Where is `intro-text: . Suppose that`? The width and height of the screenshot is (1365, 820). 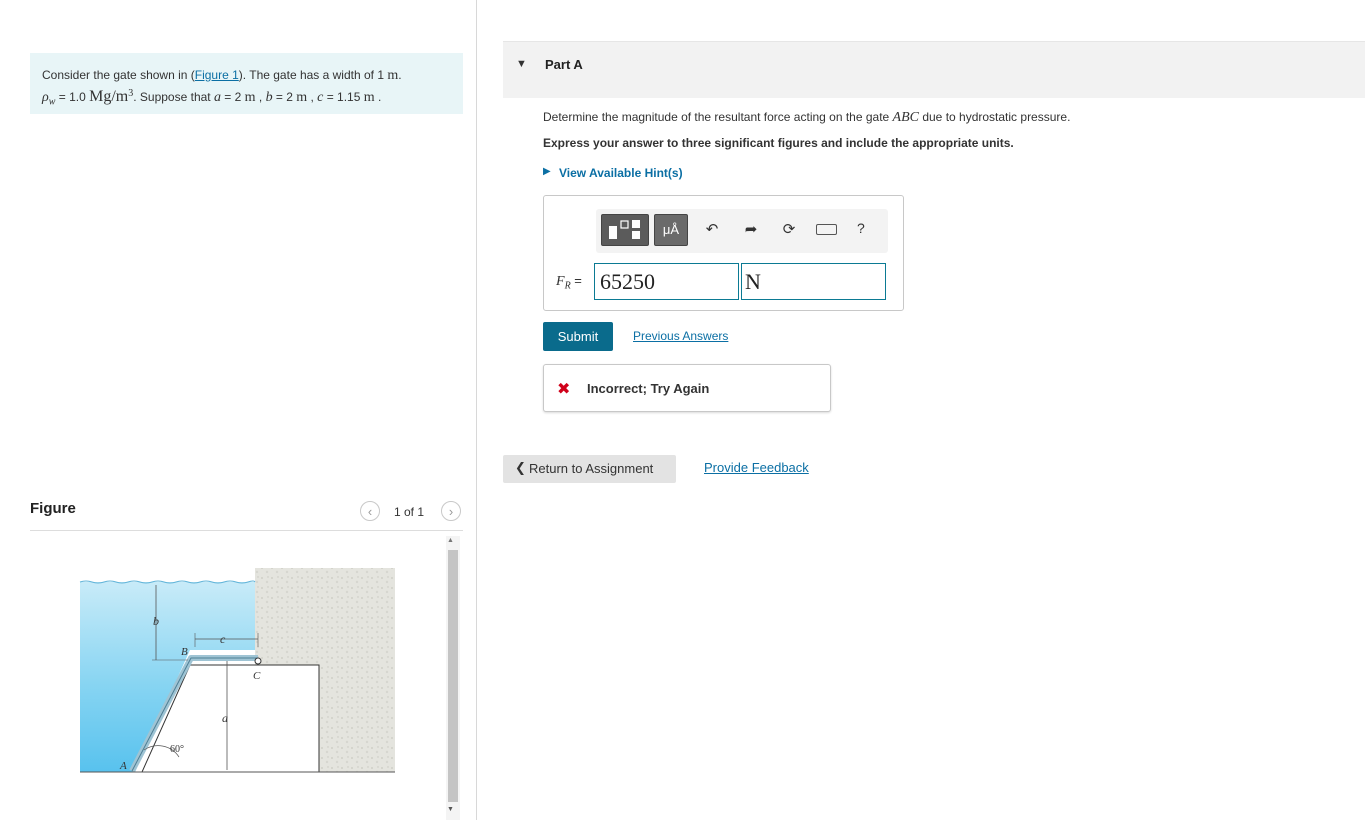
intro-text: . Suppose that is located at coordinates (173, 97).